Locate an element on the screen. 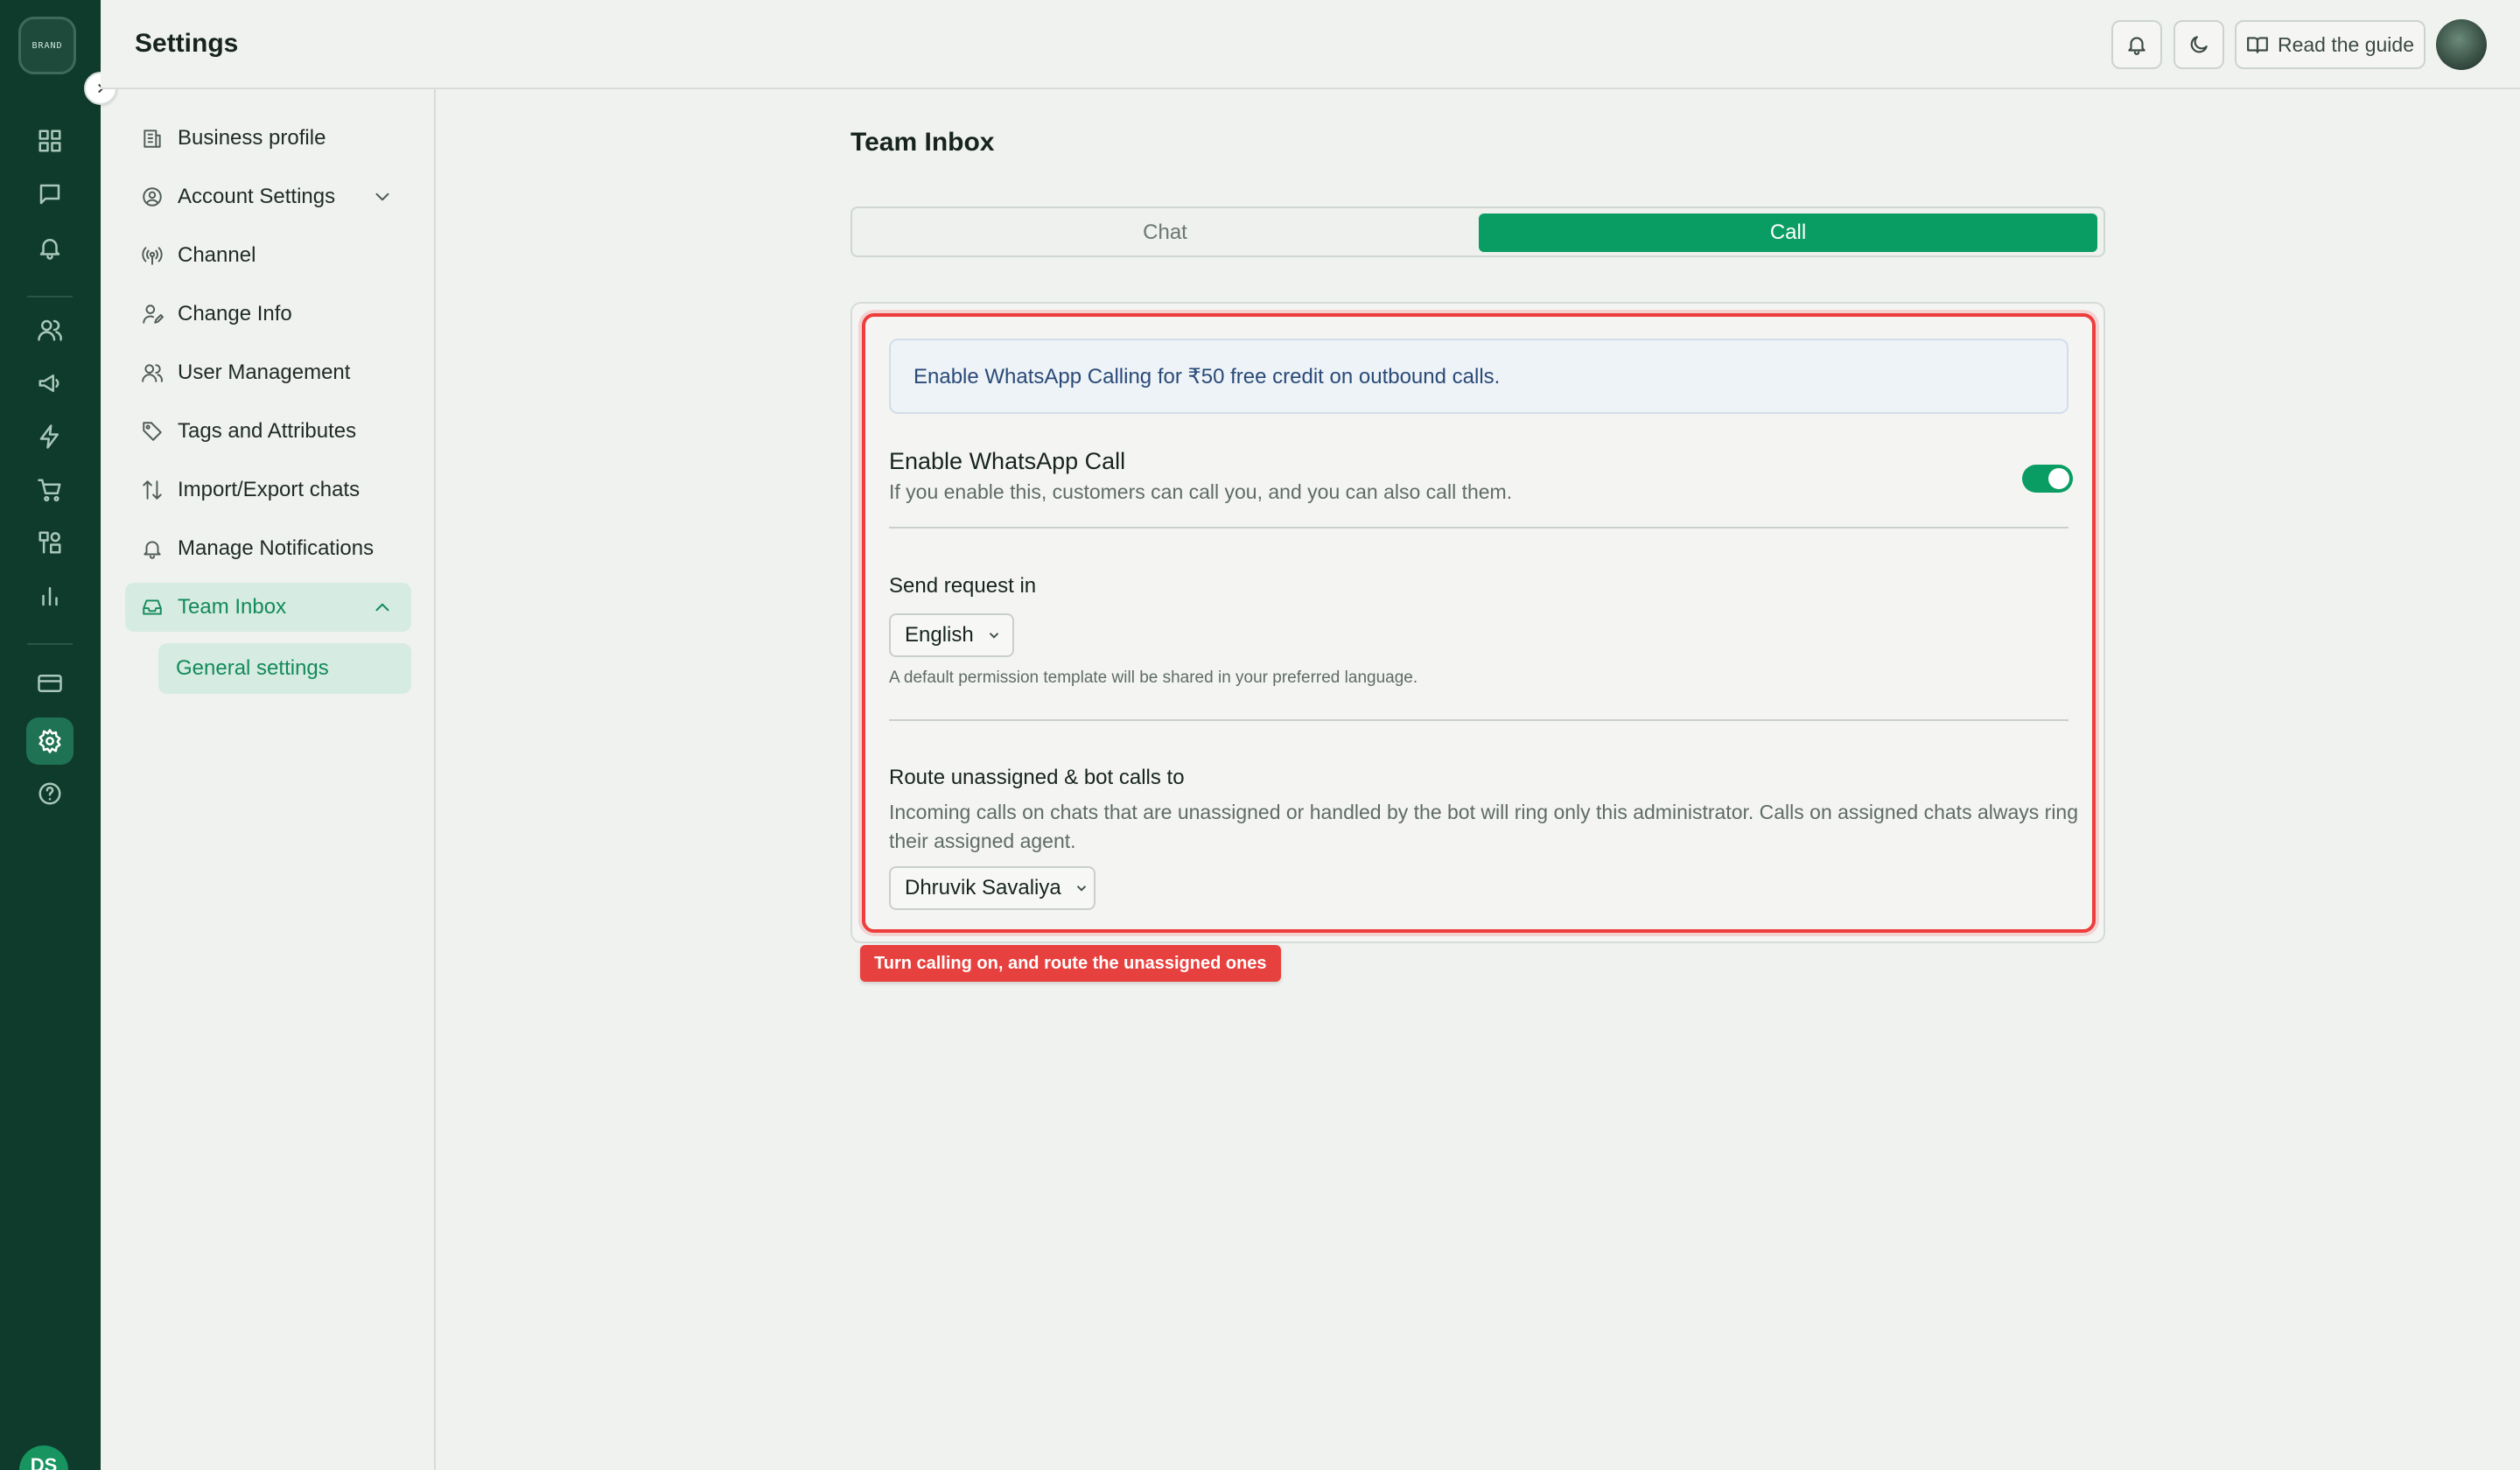  route-calls-title: Route unassigned & bot calls to is located at coordinates (1037, 777).